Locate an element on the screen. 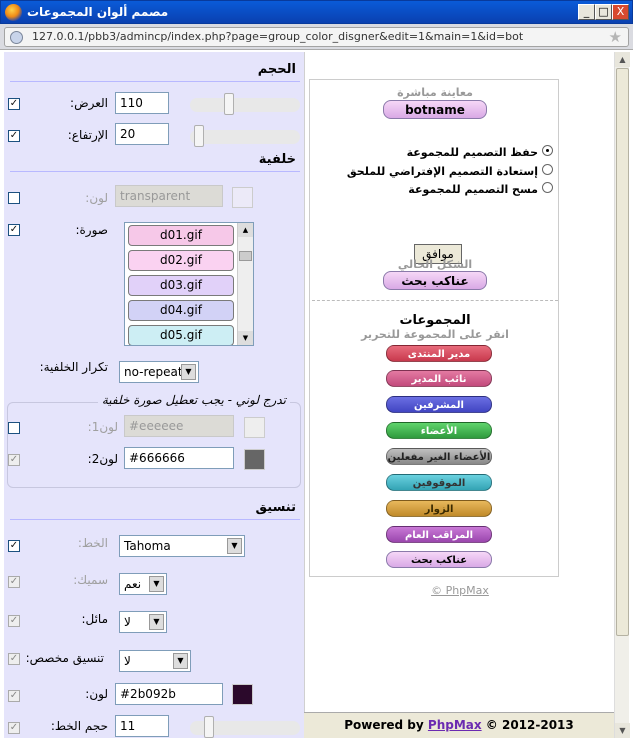 The width and height of the screenshot is (633, 738). option-delete-label: مسح التصميم للمجموعة is located at coordinates (473, 189).